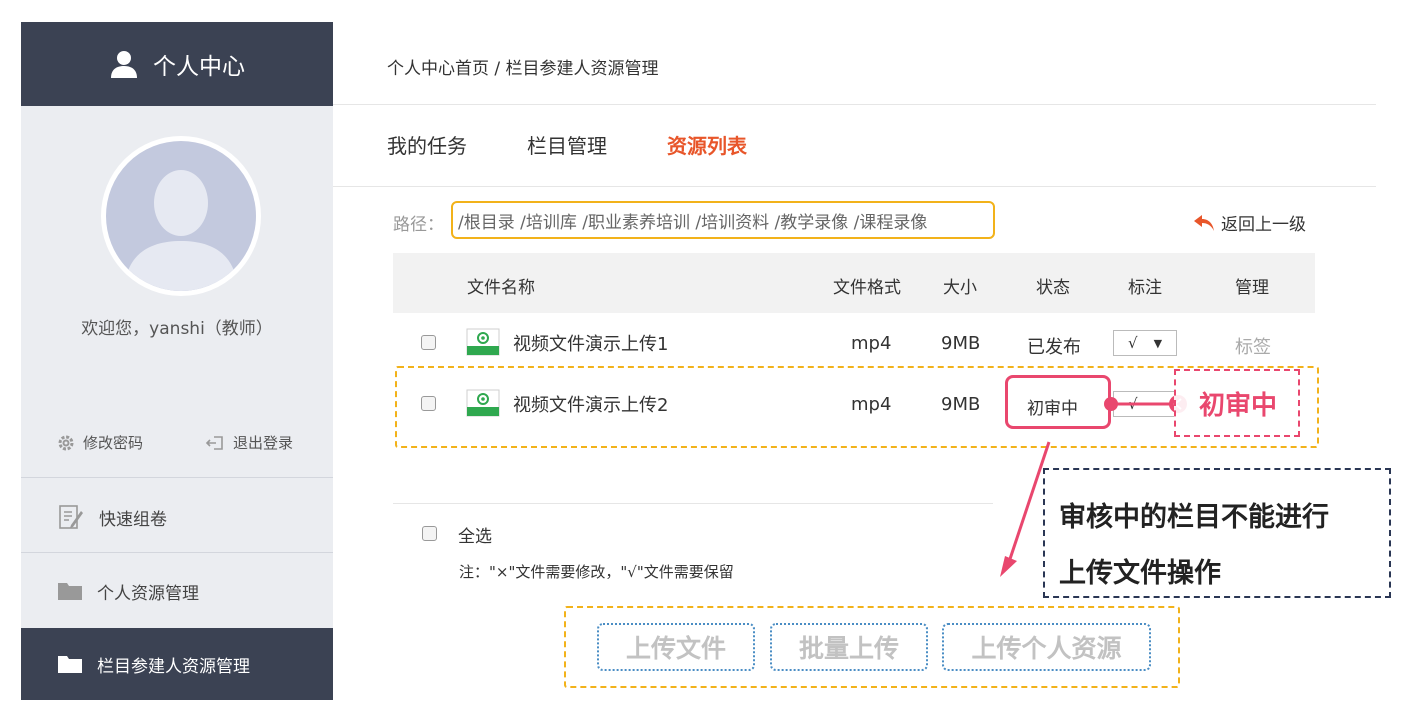  I want to click on caret-down-icon: ▼, so click(1158, 343).